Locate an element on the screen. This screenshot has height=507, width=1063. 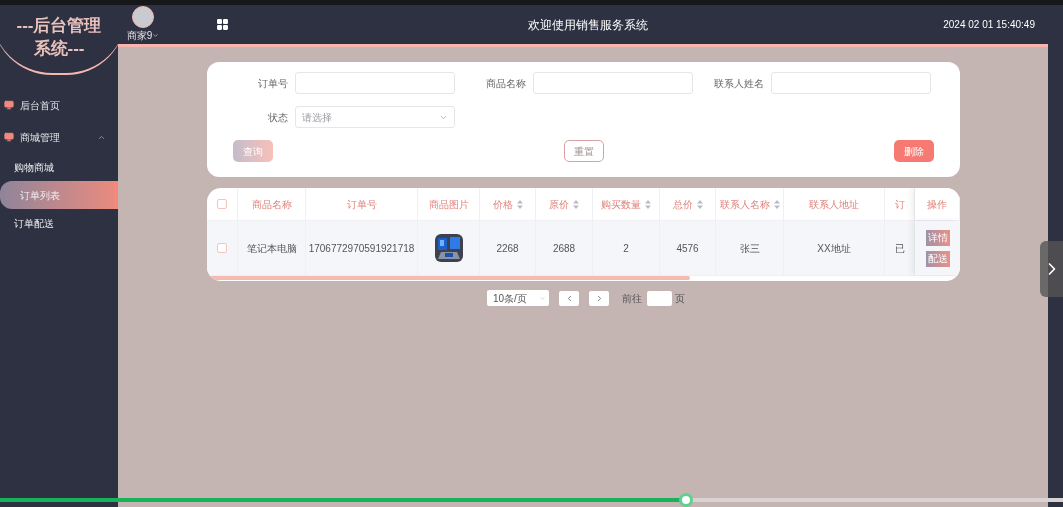
chevron-icon is located at coordinates (542, 298).